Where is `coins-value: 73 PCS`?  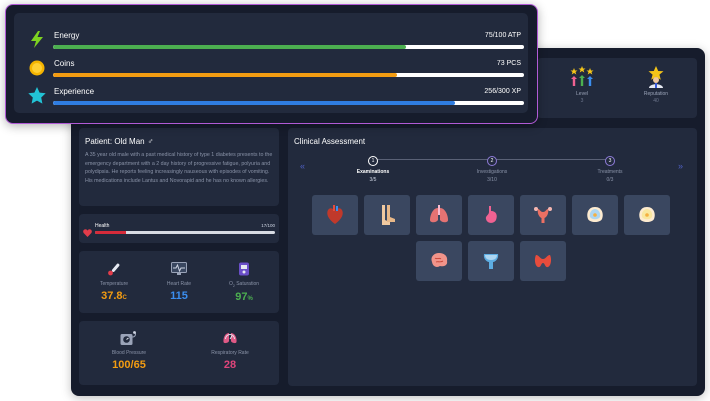
coins-value: 73 PCS is located at coordinates (508, 63).